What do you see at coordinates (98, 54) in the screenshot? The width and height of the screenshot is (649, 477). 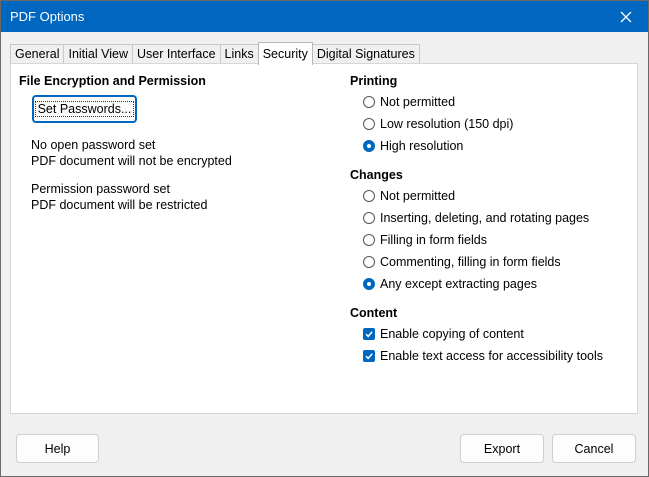 I see `tab-initial-view: Initial View` at bounding box center [98, 54].